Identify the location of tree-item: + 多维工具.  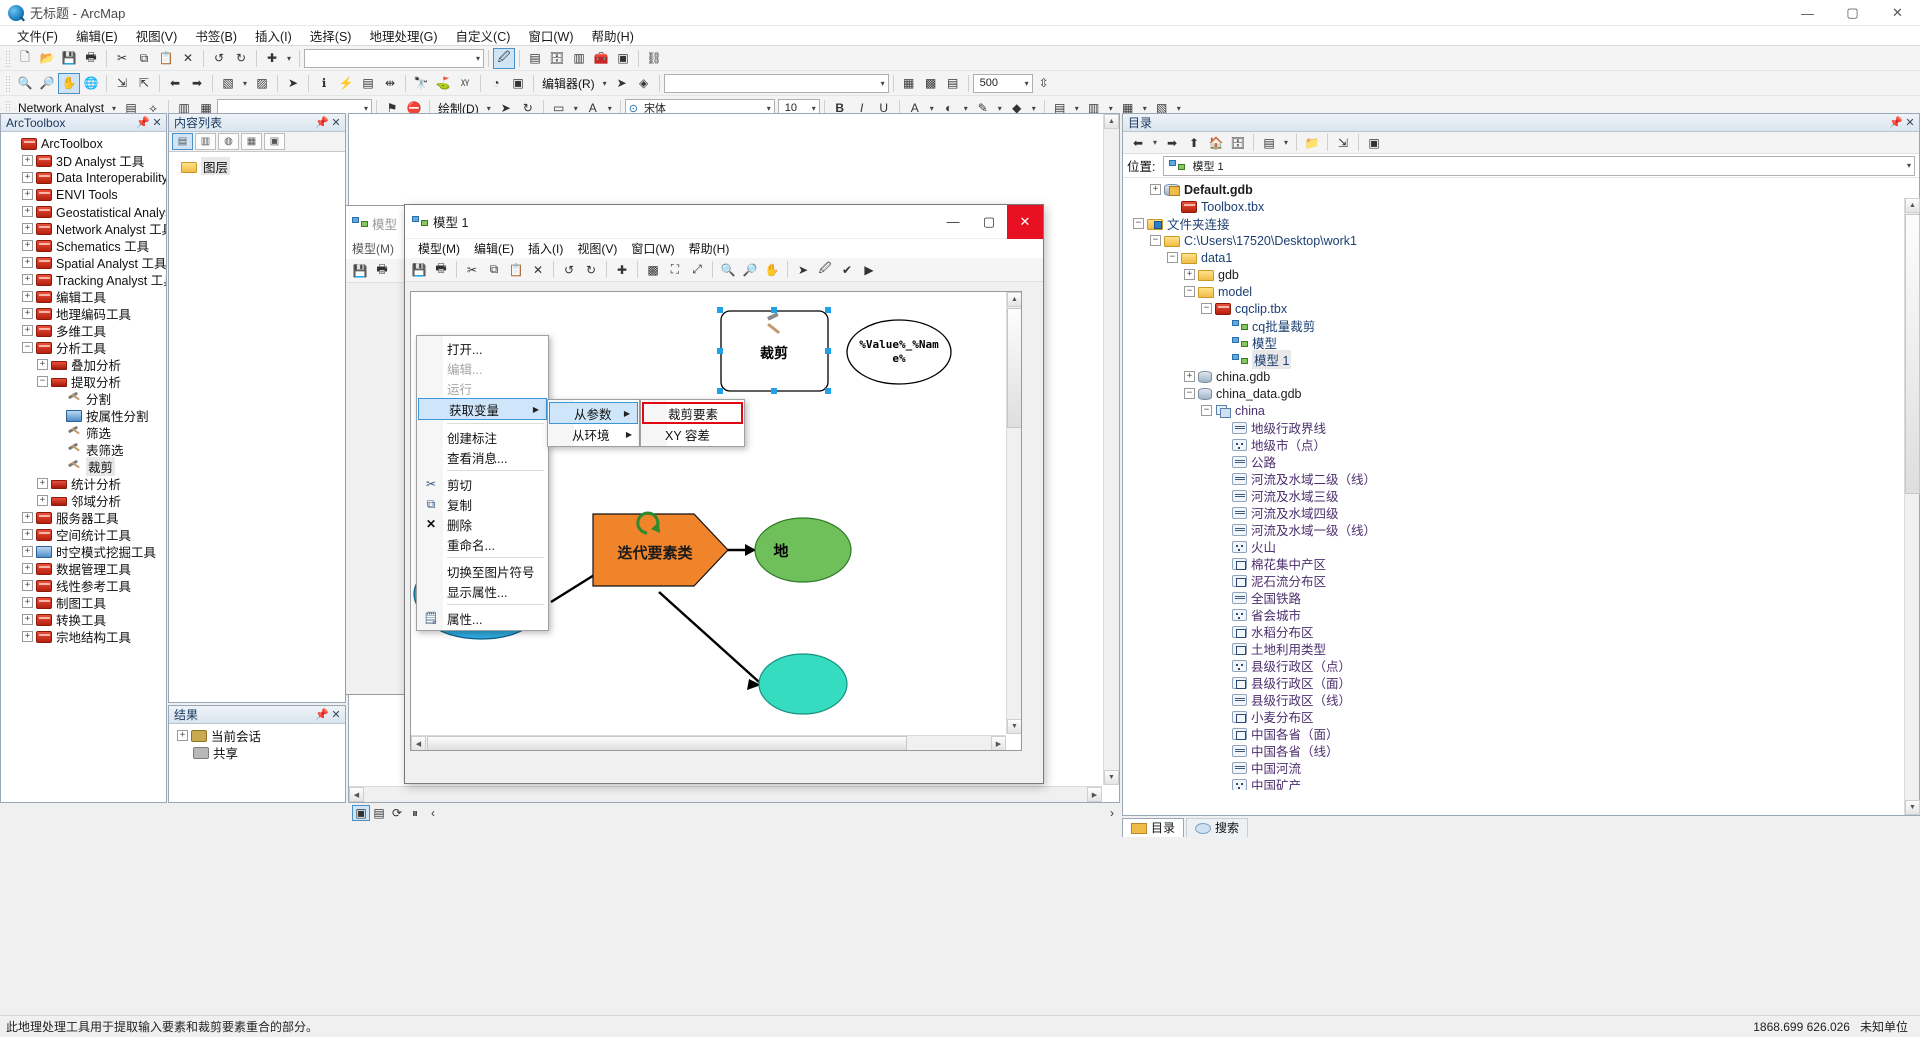
(84, 330).